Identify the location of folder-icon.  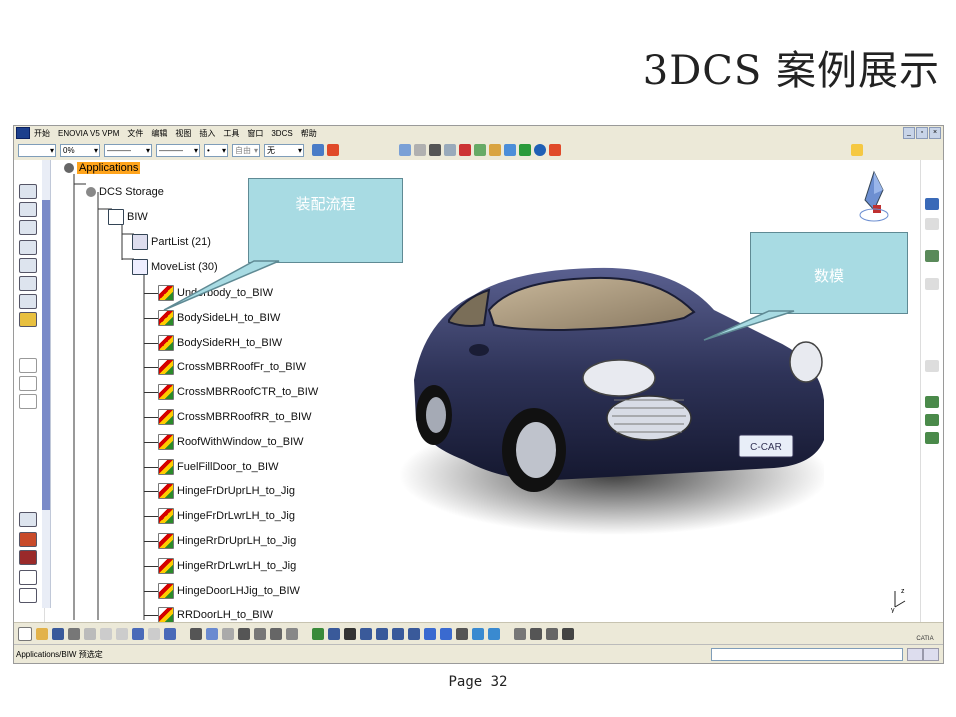
(495, 150).